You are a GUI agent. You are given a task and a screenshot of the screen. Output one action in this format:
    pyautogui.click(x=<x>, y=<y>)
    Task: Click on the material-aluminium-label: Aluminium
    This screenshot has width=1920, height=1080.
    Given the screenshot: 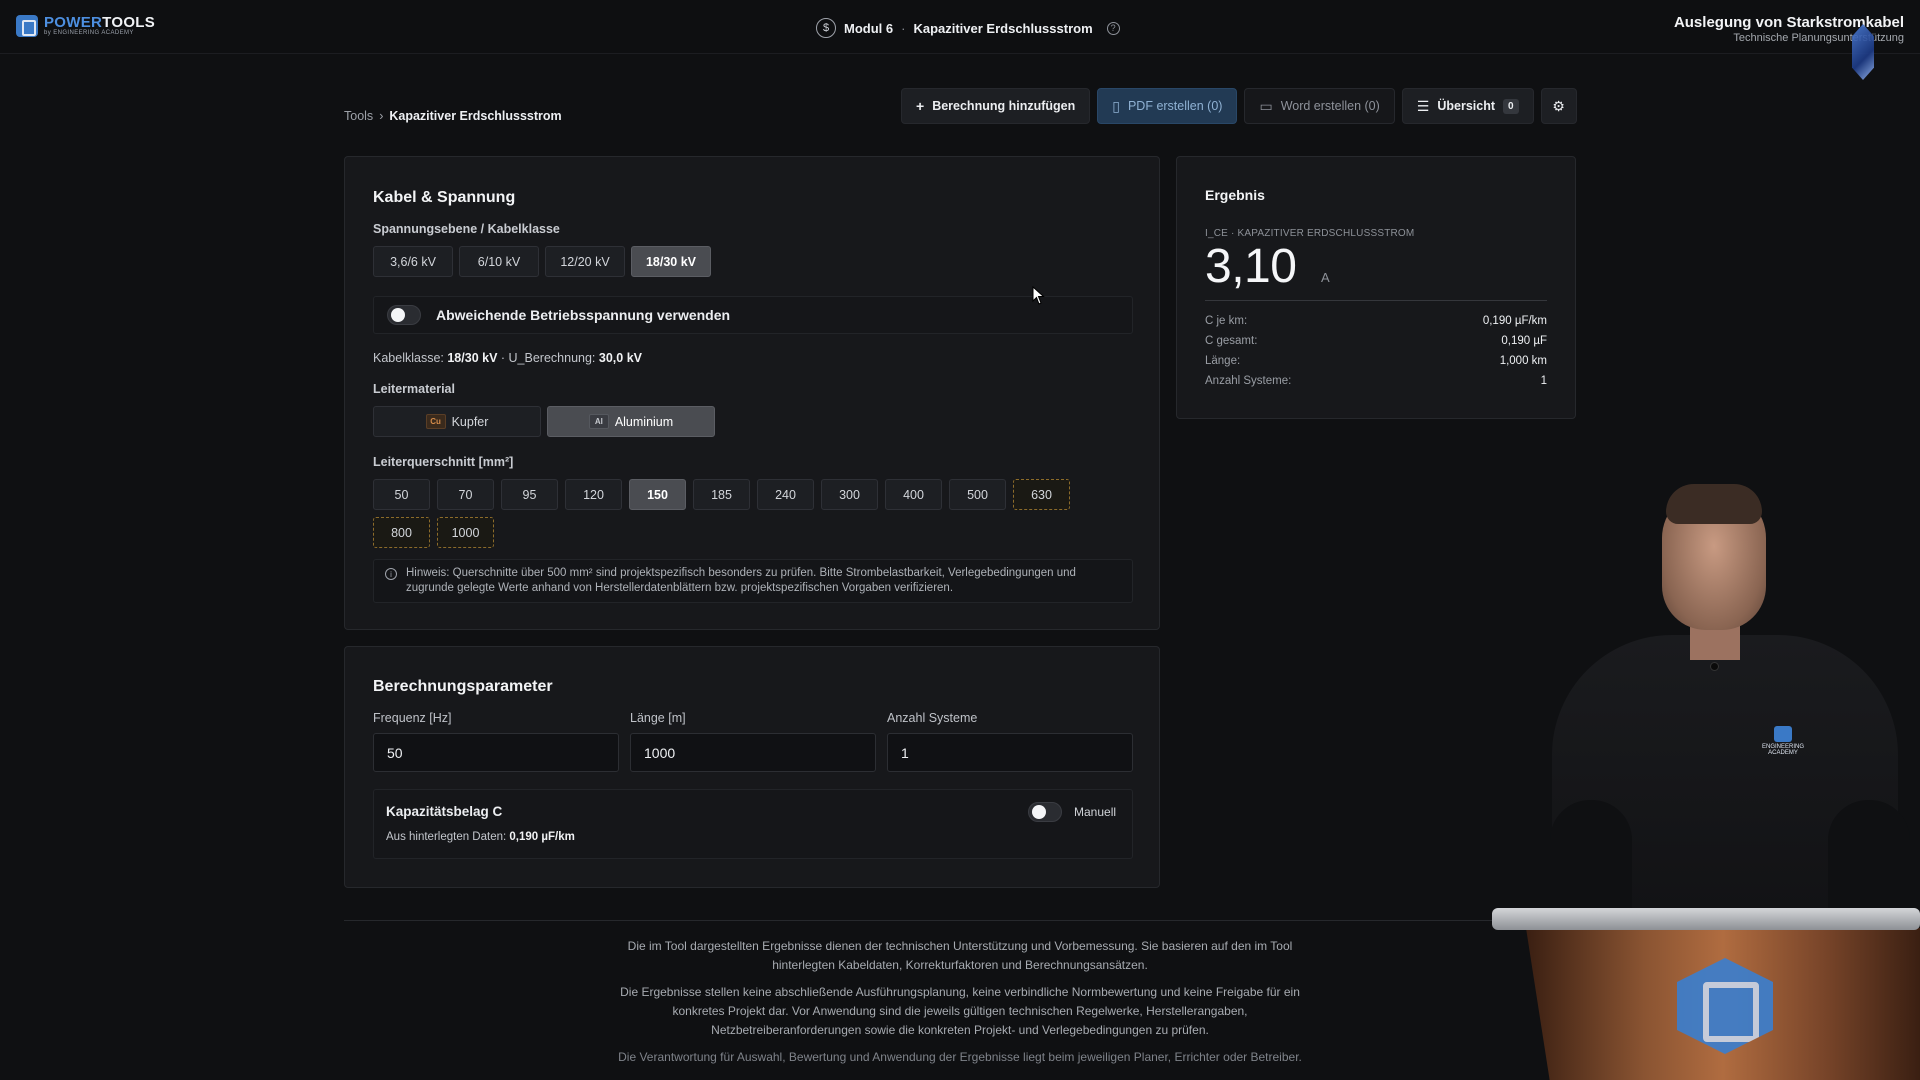 What is the action you would take?
    pyautogui.click(x=644, y=421)
    